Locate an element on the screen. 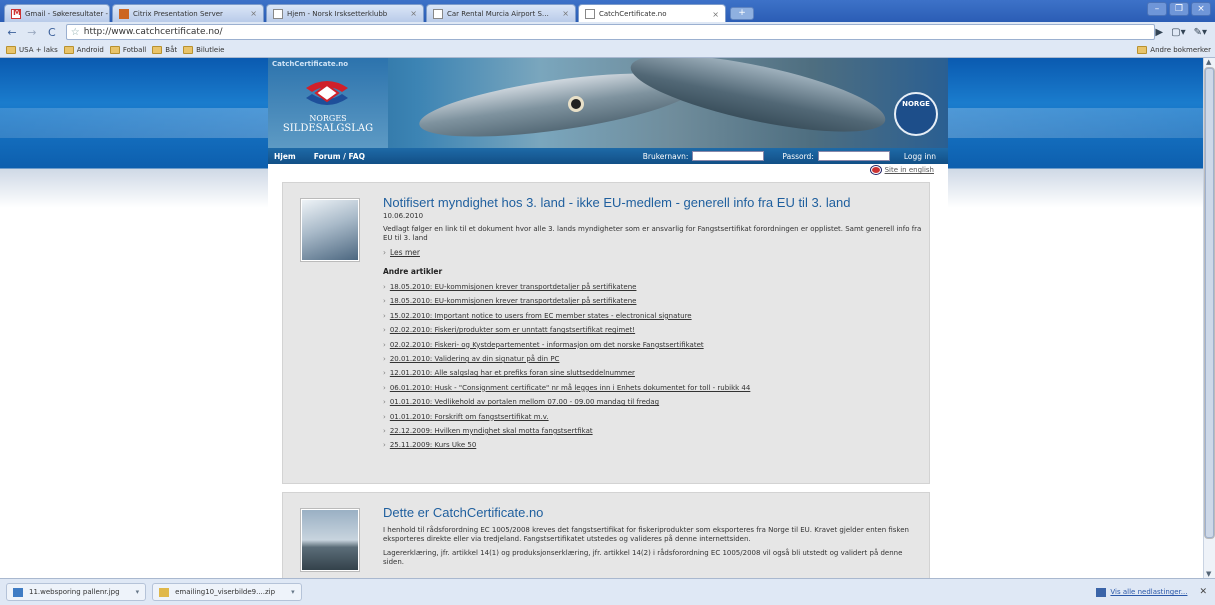  page-scrollbar: ▲ ▼ is located at coordinates (1209, 318).